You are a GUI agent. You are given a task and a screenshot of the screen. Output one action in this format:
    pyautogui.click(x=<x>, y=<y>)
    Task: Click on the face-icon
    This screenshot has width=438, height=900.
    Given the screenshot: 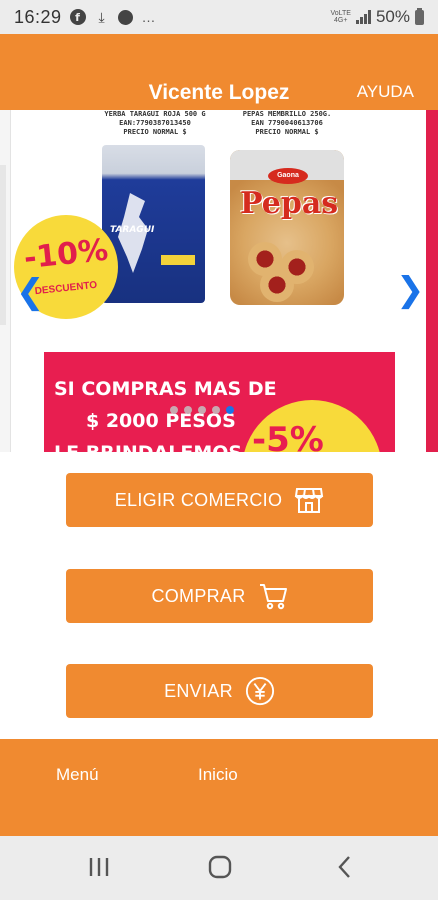 What is the action you would take?
    pyautogui.click(x=126, y=17)
    